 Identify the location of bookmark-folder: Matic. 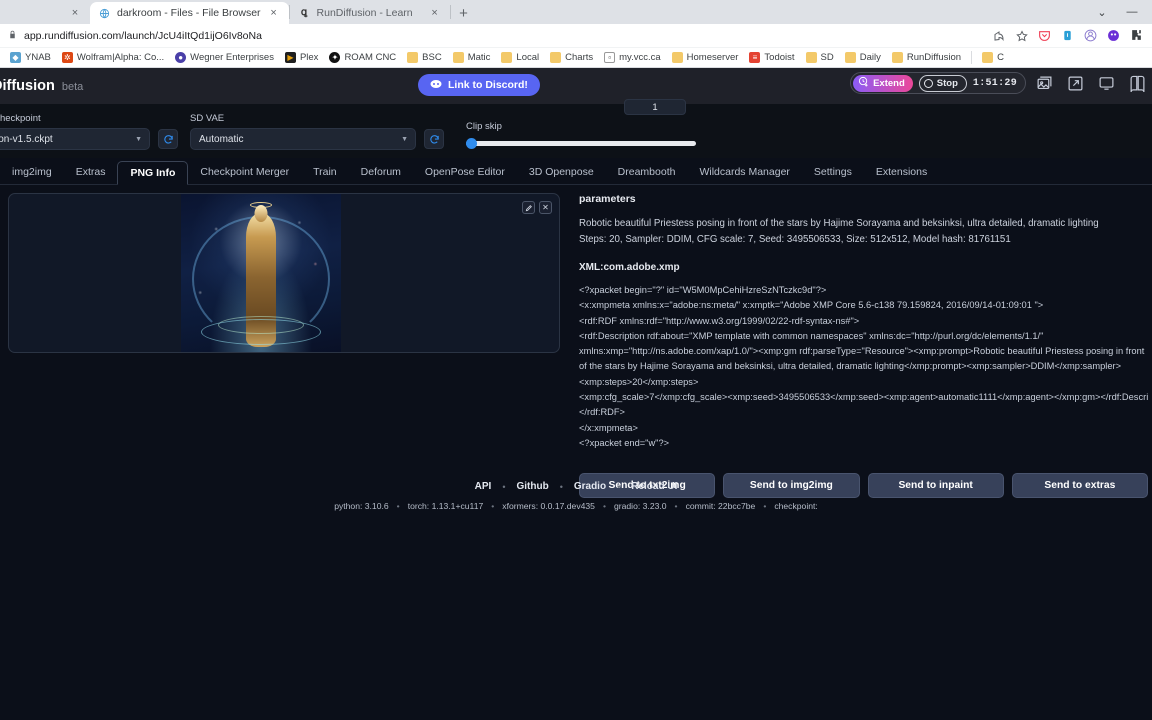
(472, 57).